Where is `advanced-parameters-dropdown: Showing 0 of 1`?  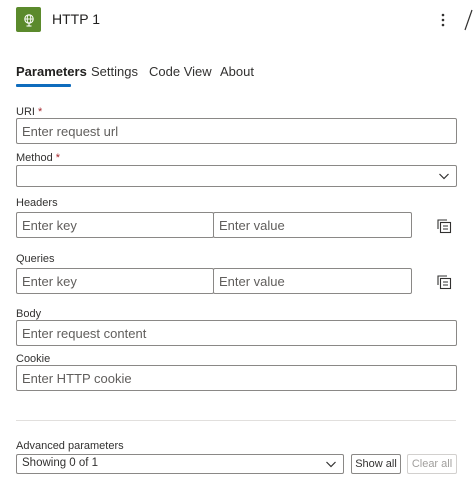 advanced-parameters-dropdown: Showing 0 of 1 is located at coordinates (180, 464).